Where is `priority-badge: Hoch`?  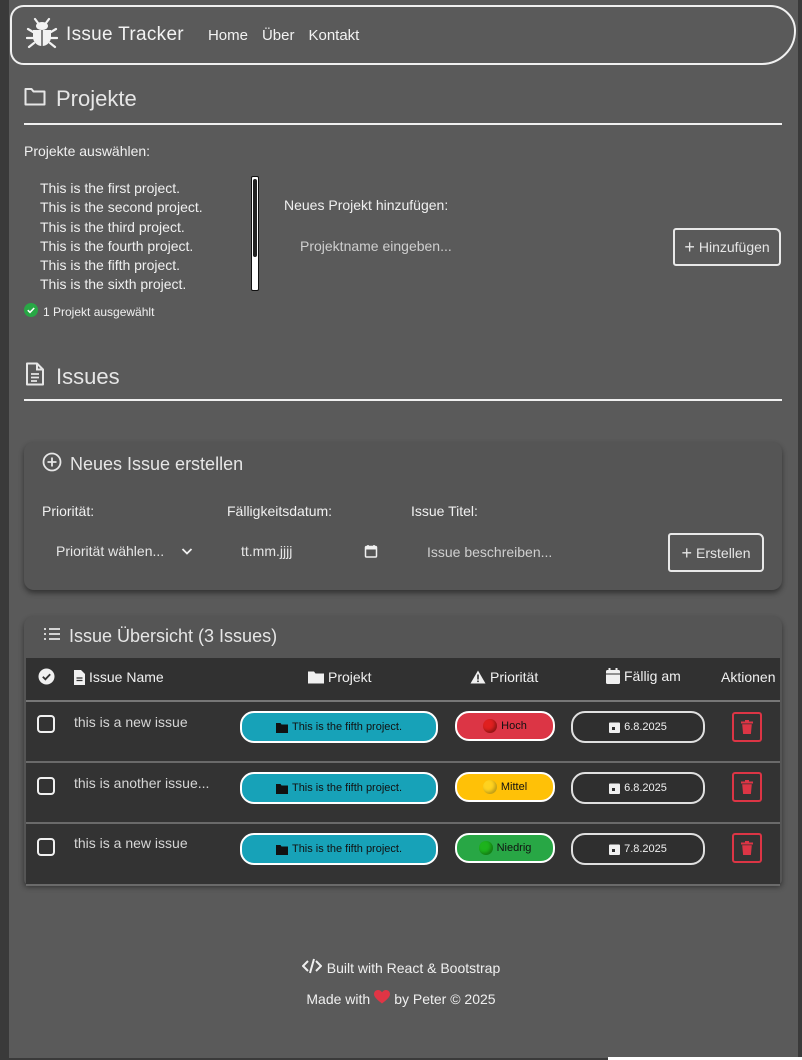
priority-badge: Hoch is located at coordinates (505, 726).